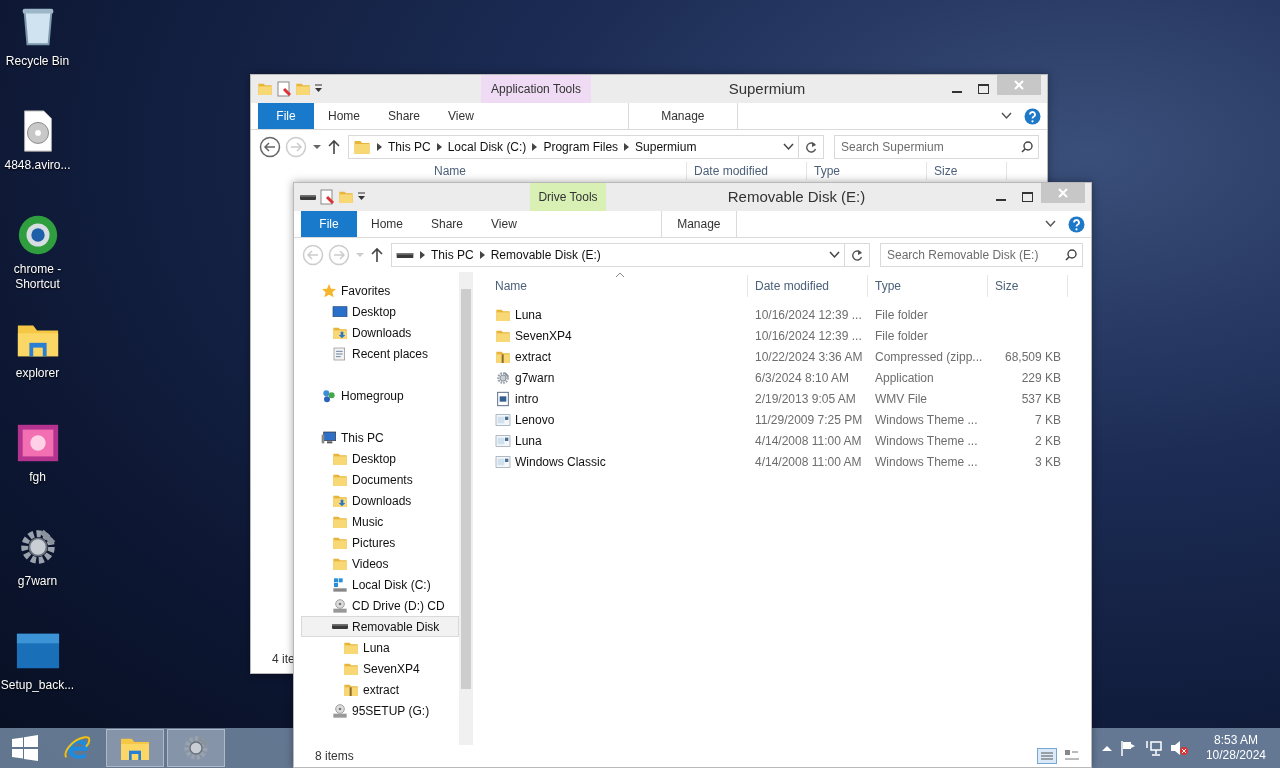  What do you see at coordinates (380, 437) in the screenshot?
I see `nav-item: This PC` at bounding box center [380, 437].